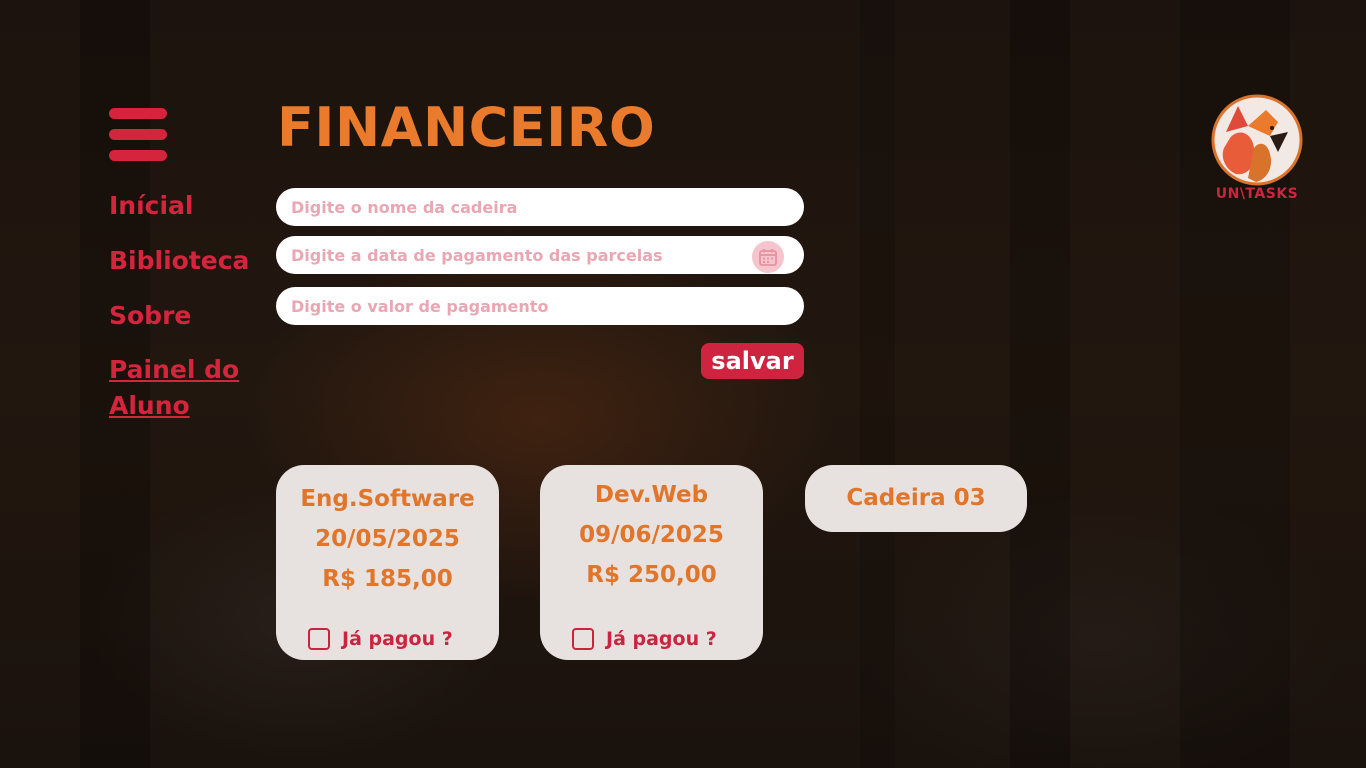 The image size is (1366, 768). I want to click on payment-card: Dev.Web 09/06/2025 R$ 250,00 Já pagou ?, so click(651, 562).